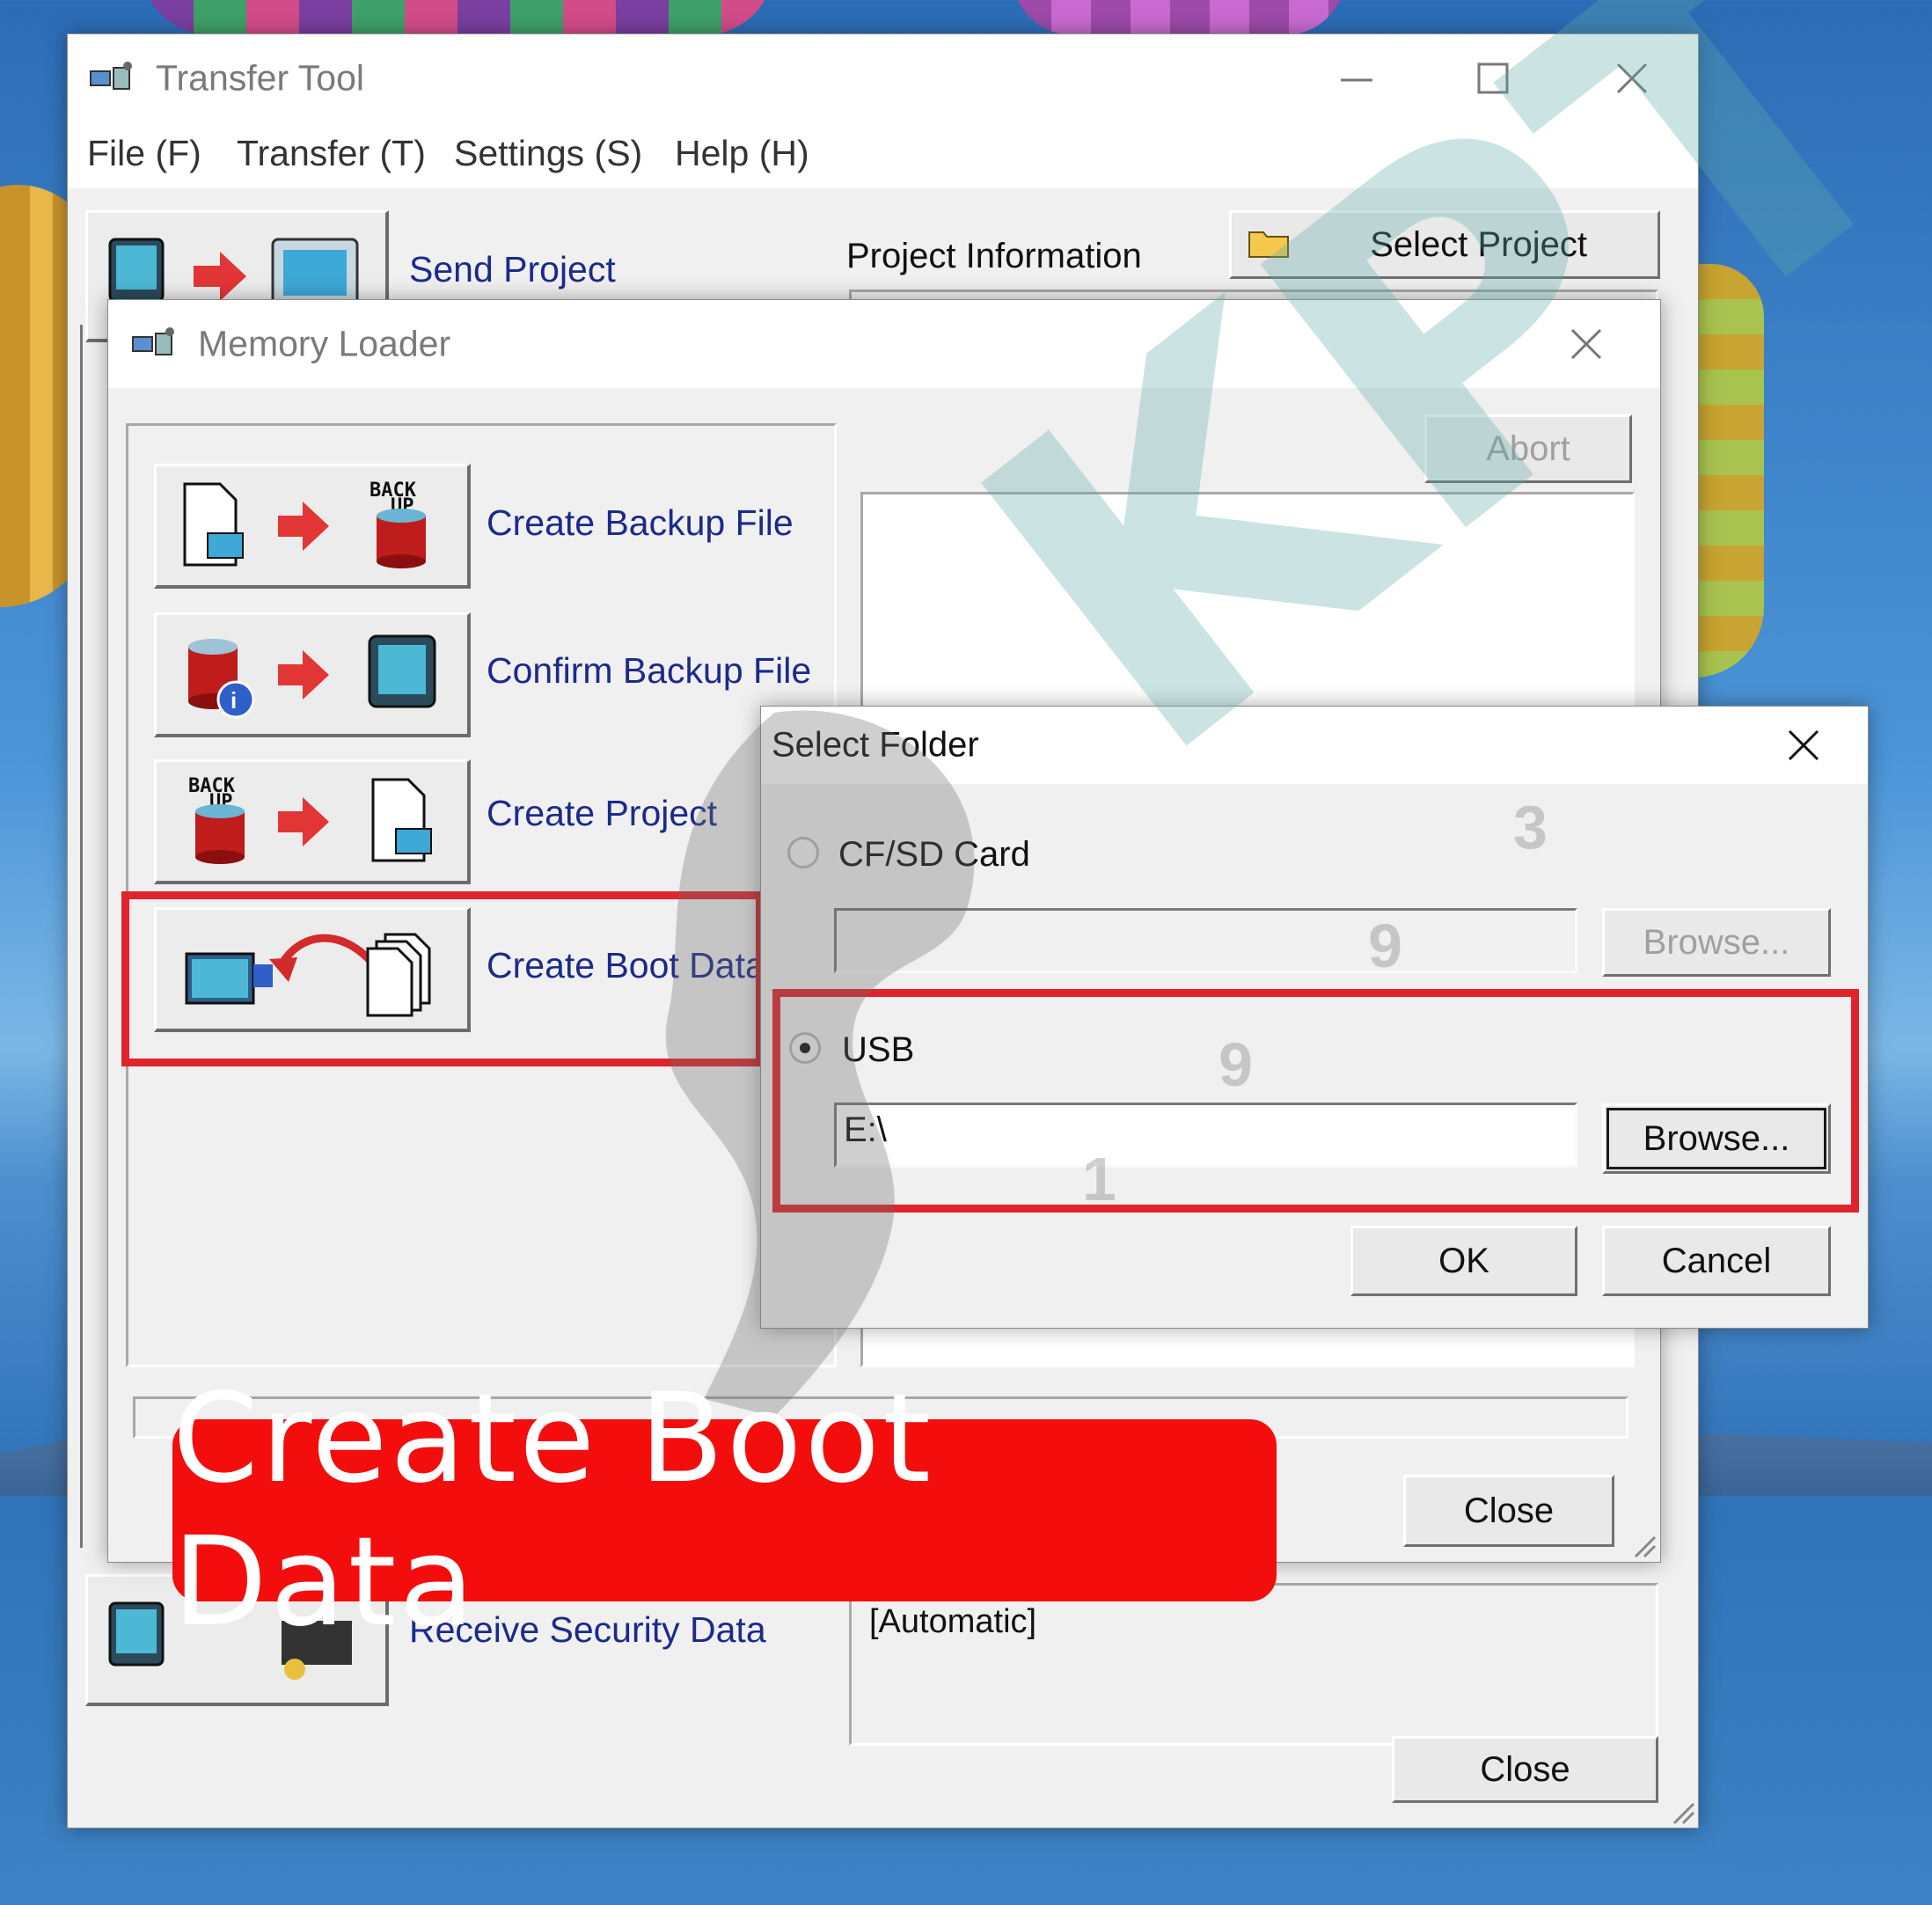  Describe the element at coordinates (640, 523) in the screenshot. I see `create-backup-file-label: Create Backup File` at that location.